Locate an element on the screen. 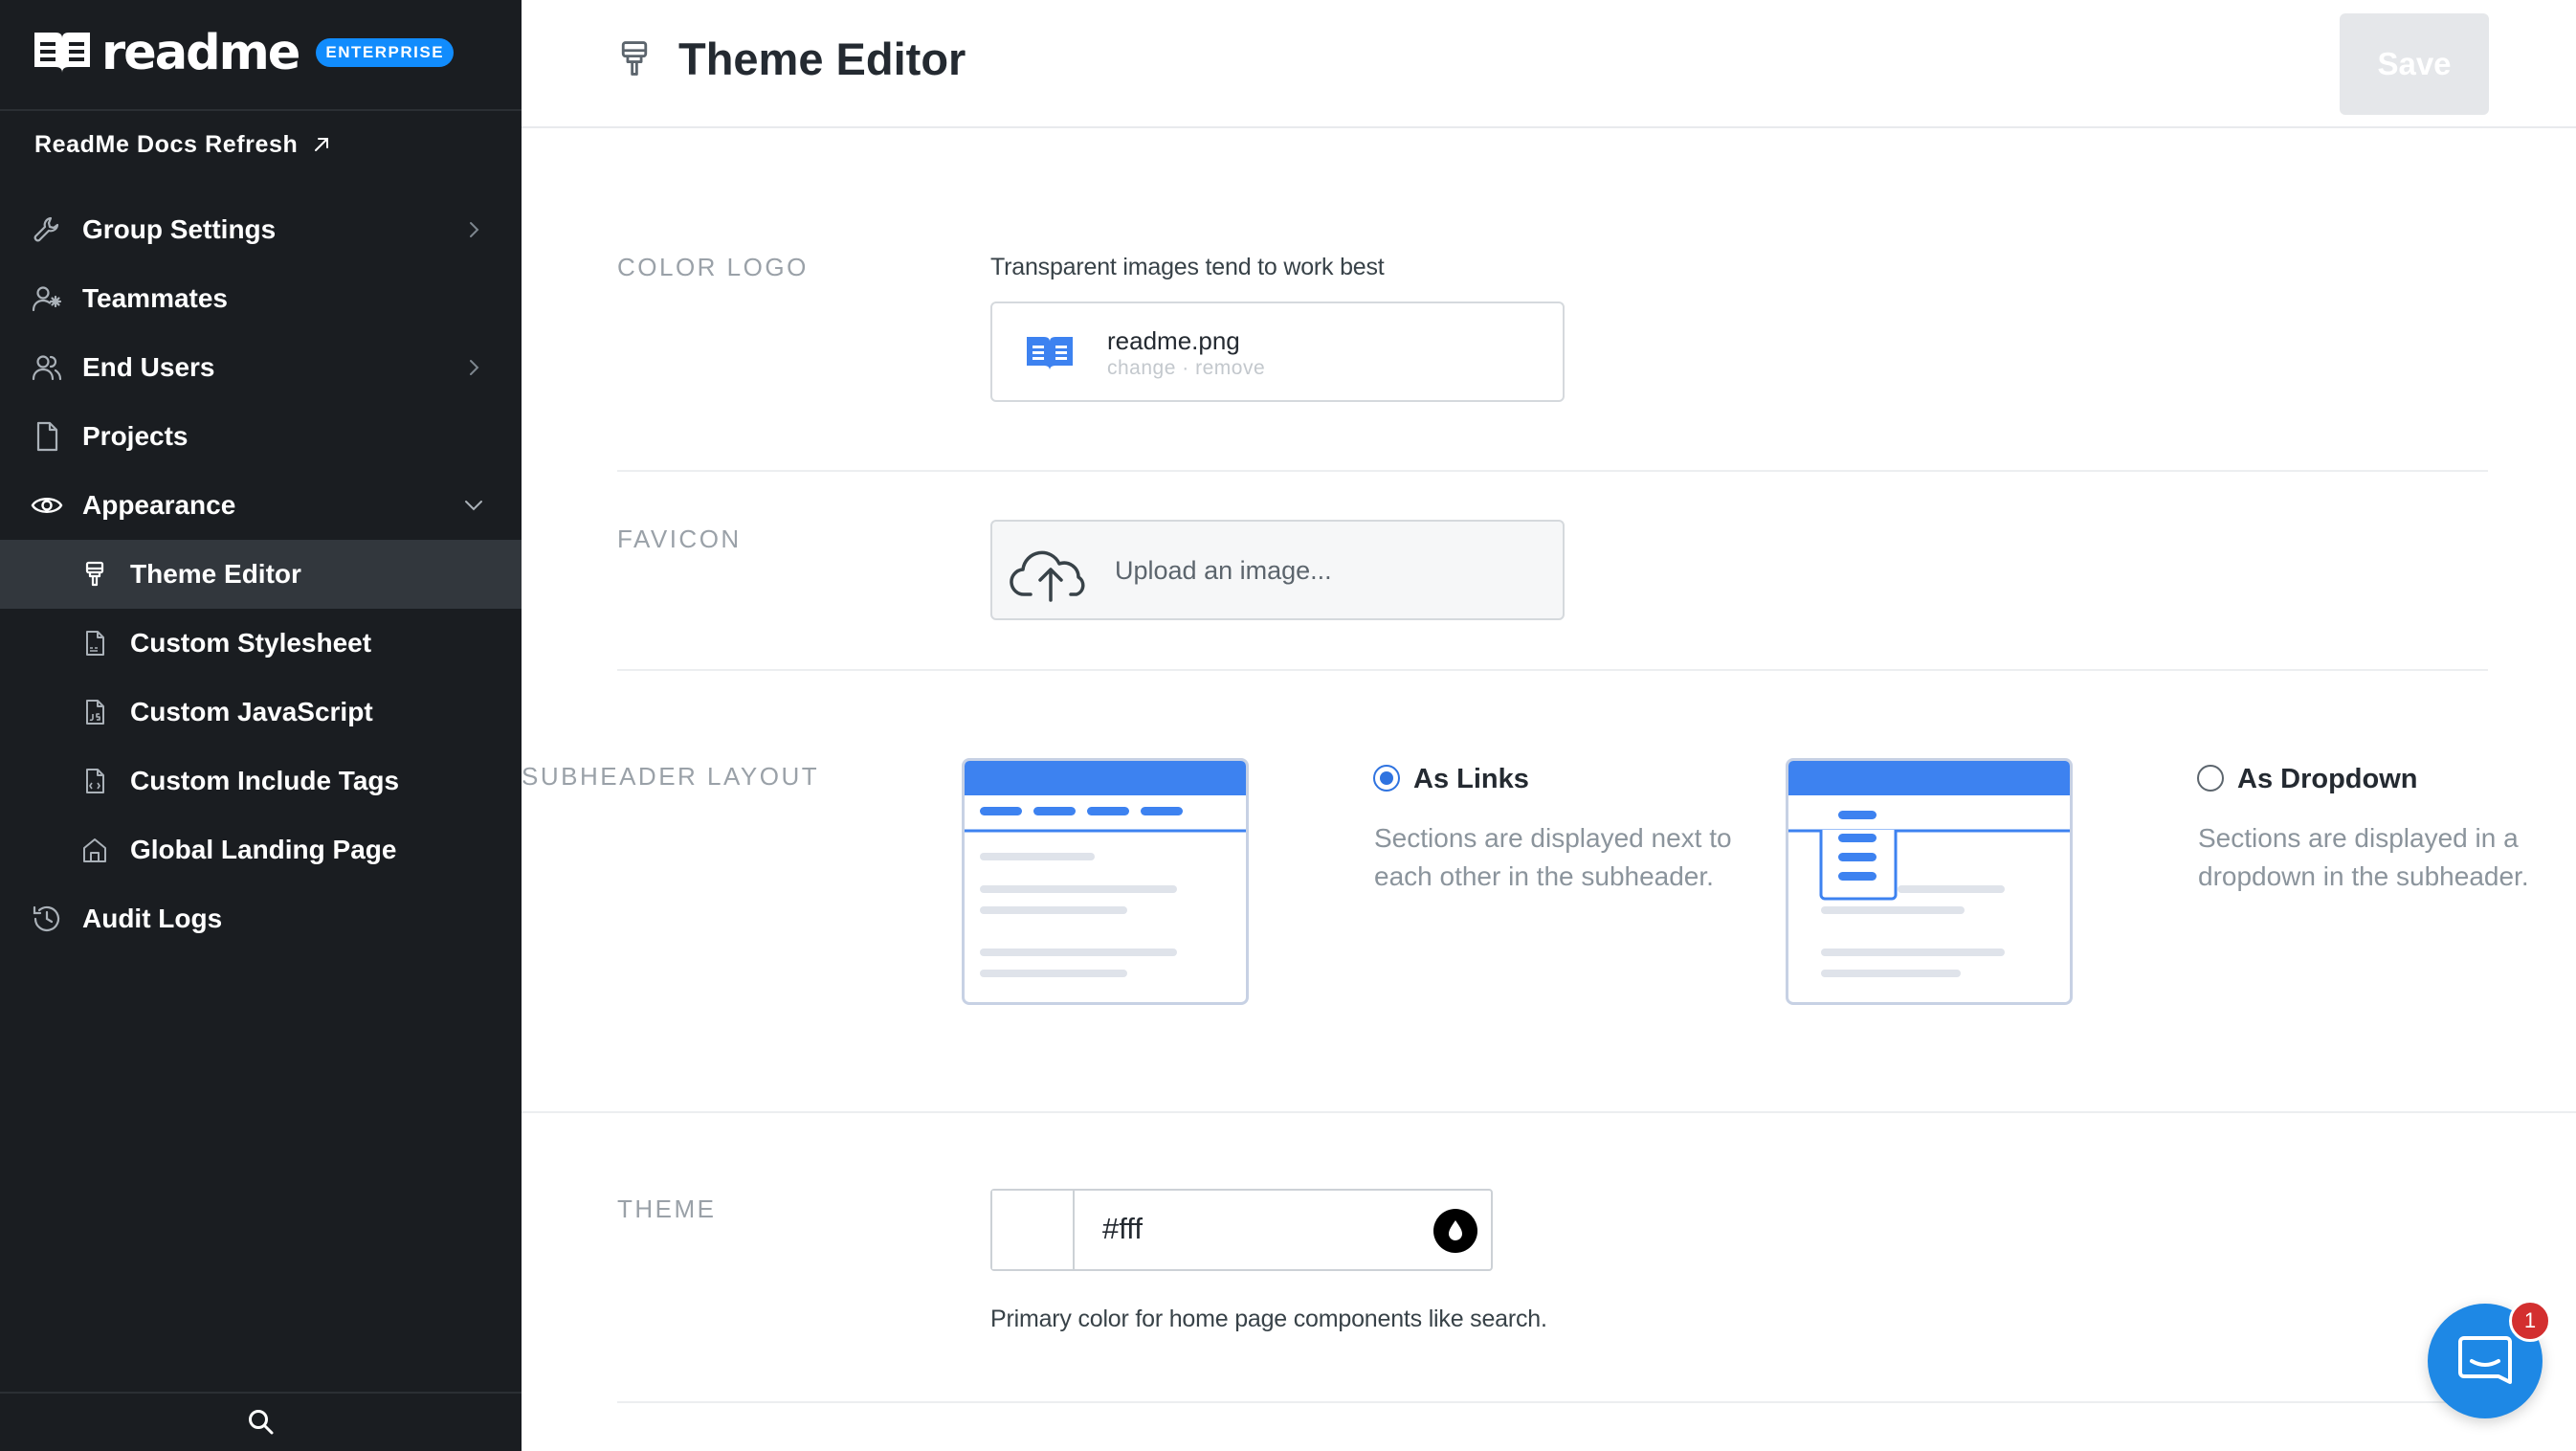 The height and width of the screenshot is (1451, 2576). js-file-icon is located at coordinates (95, 712).